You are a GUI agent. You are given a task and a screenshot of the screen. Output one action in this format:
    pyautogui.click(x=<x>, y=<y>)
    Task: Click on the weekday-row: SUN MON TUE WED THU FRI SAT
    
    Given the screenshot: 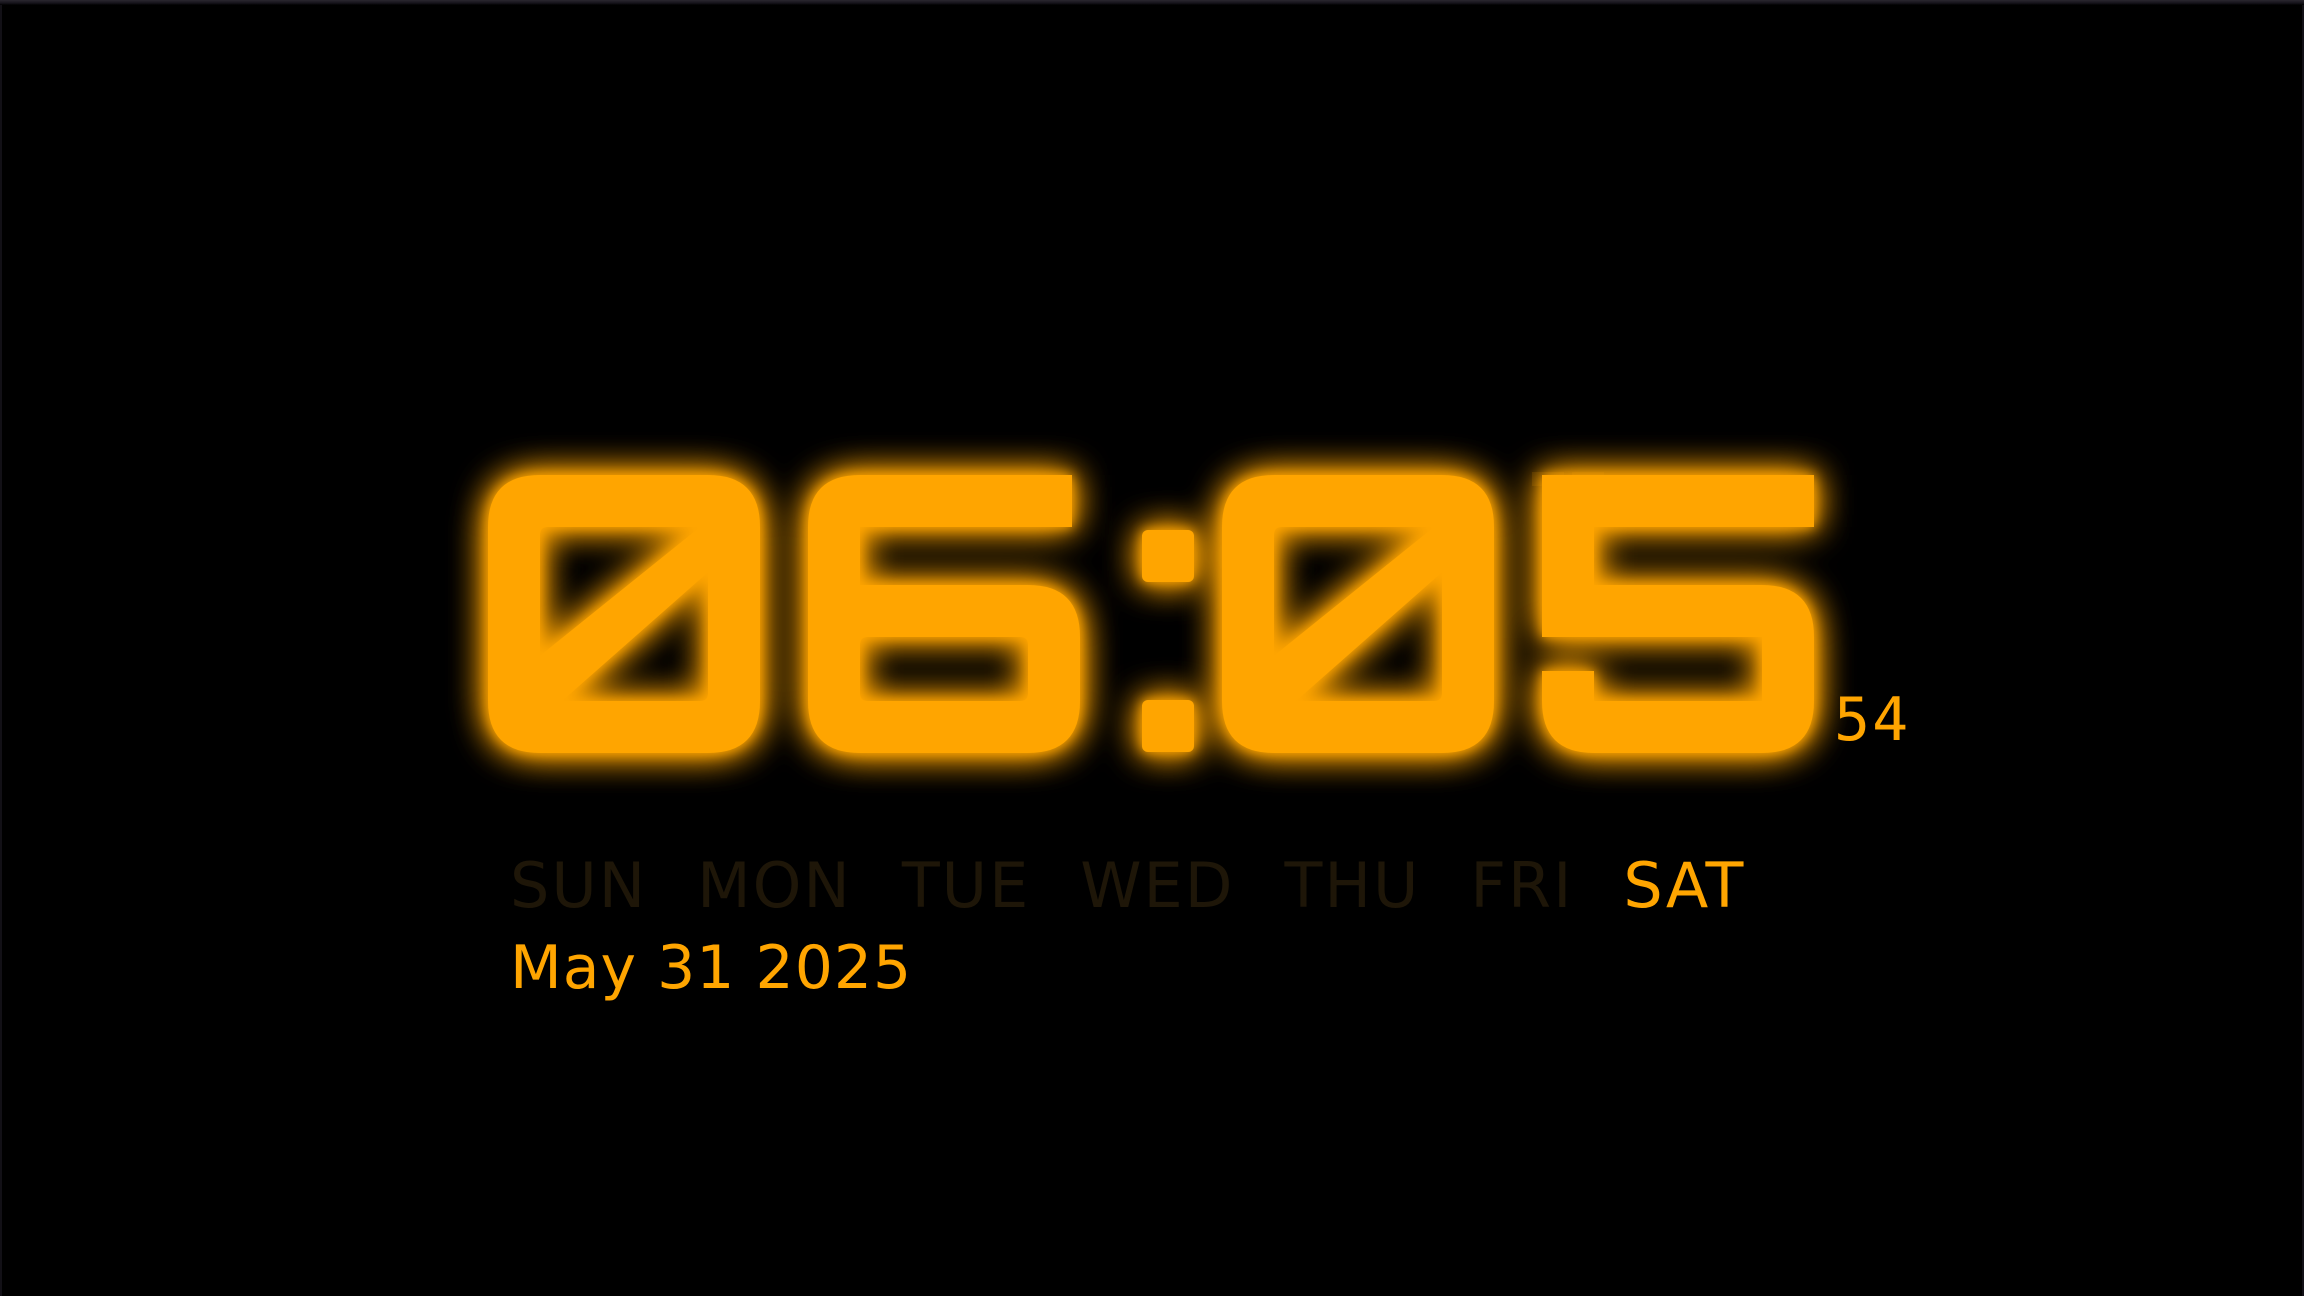 What is the action you would take?
    pyautogui.click(x=1152, y=886)
    